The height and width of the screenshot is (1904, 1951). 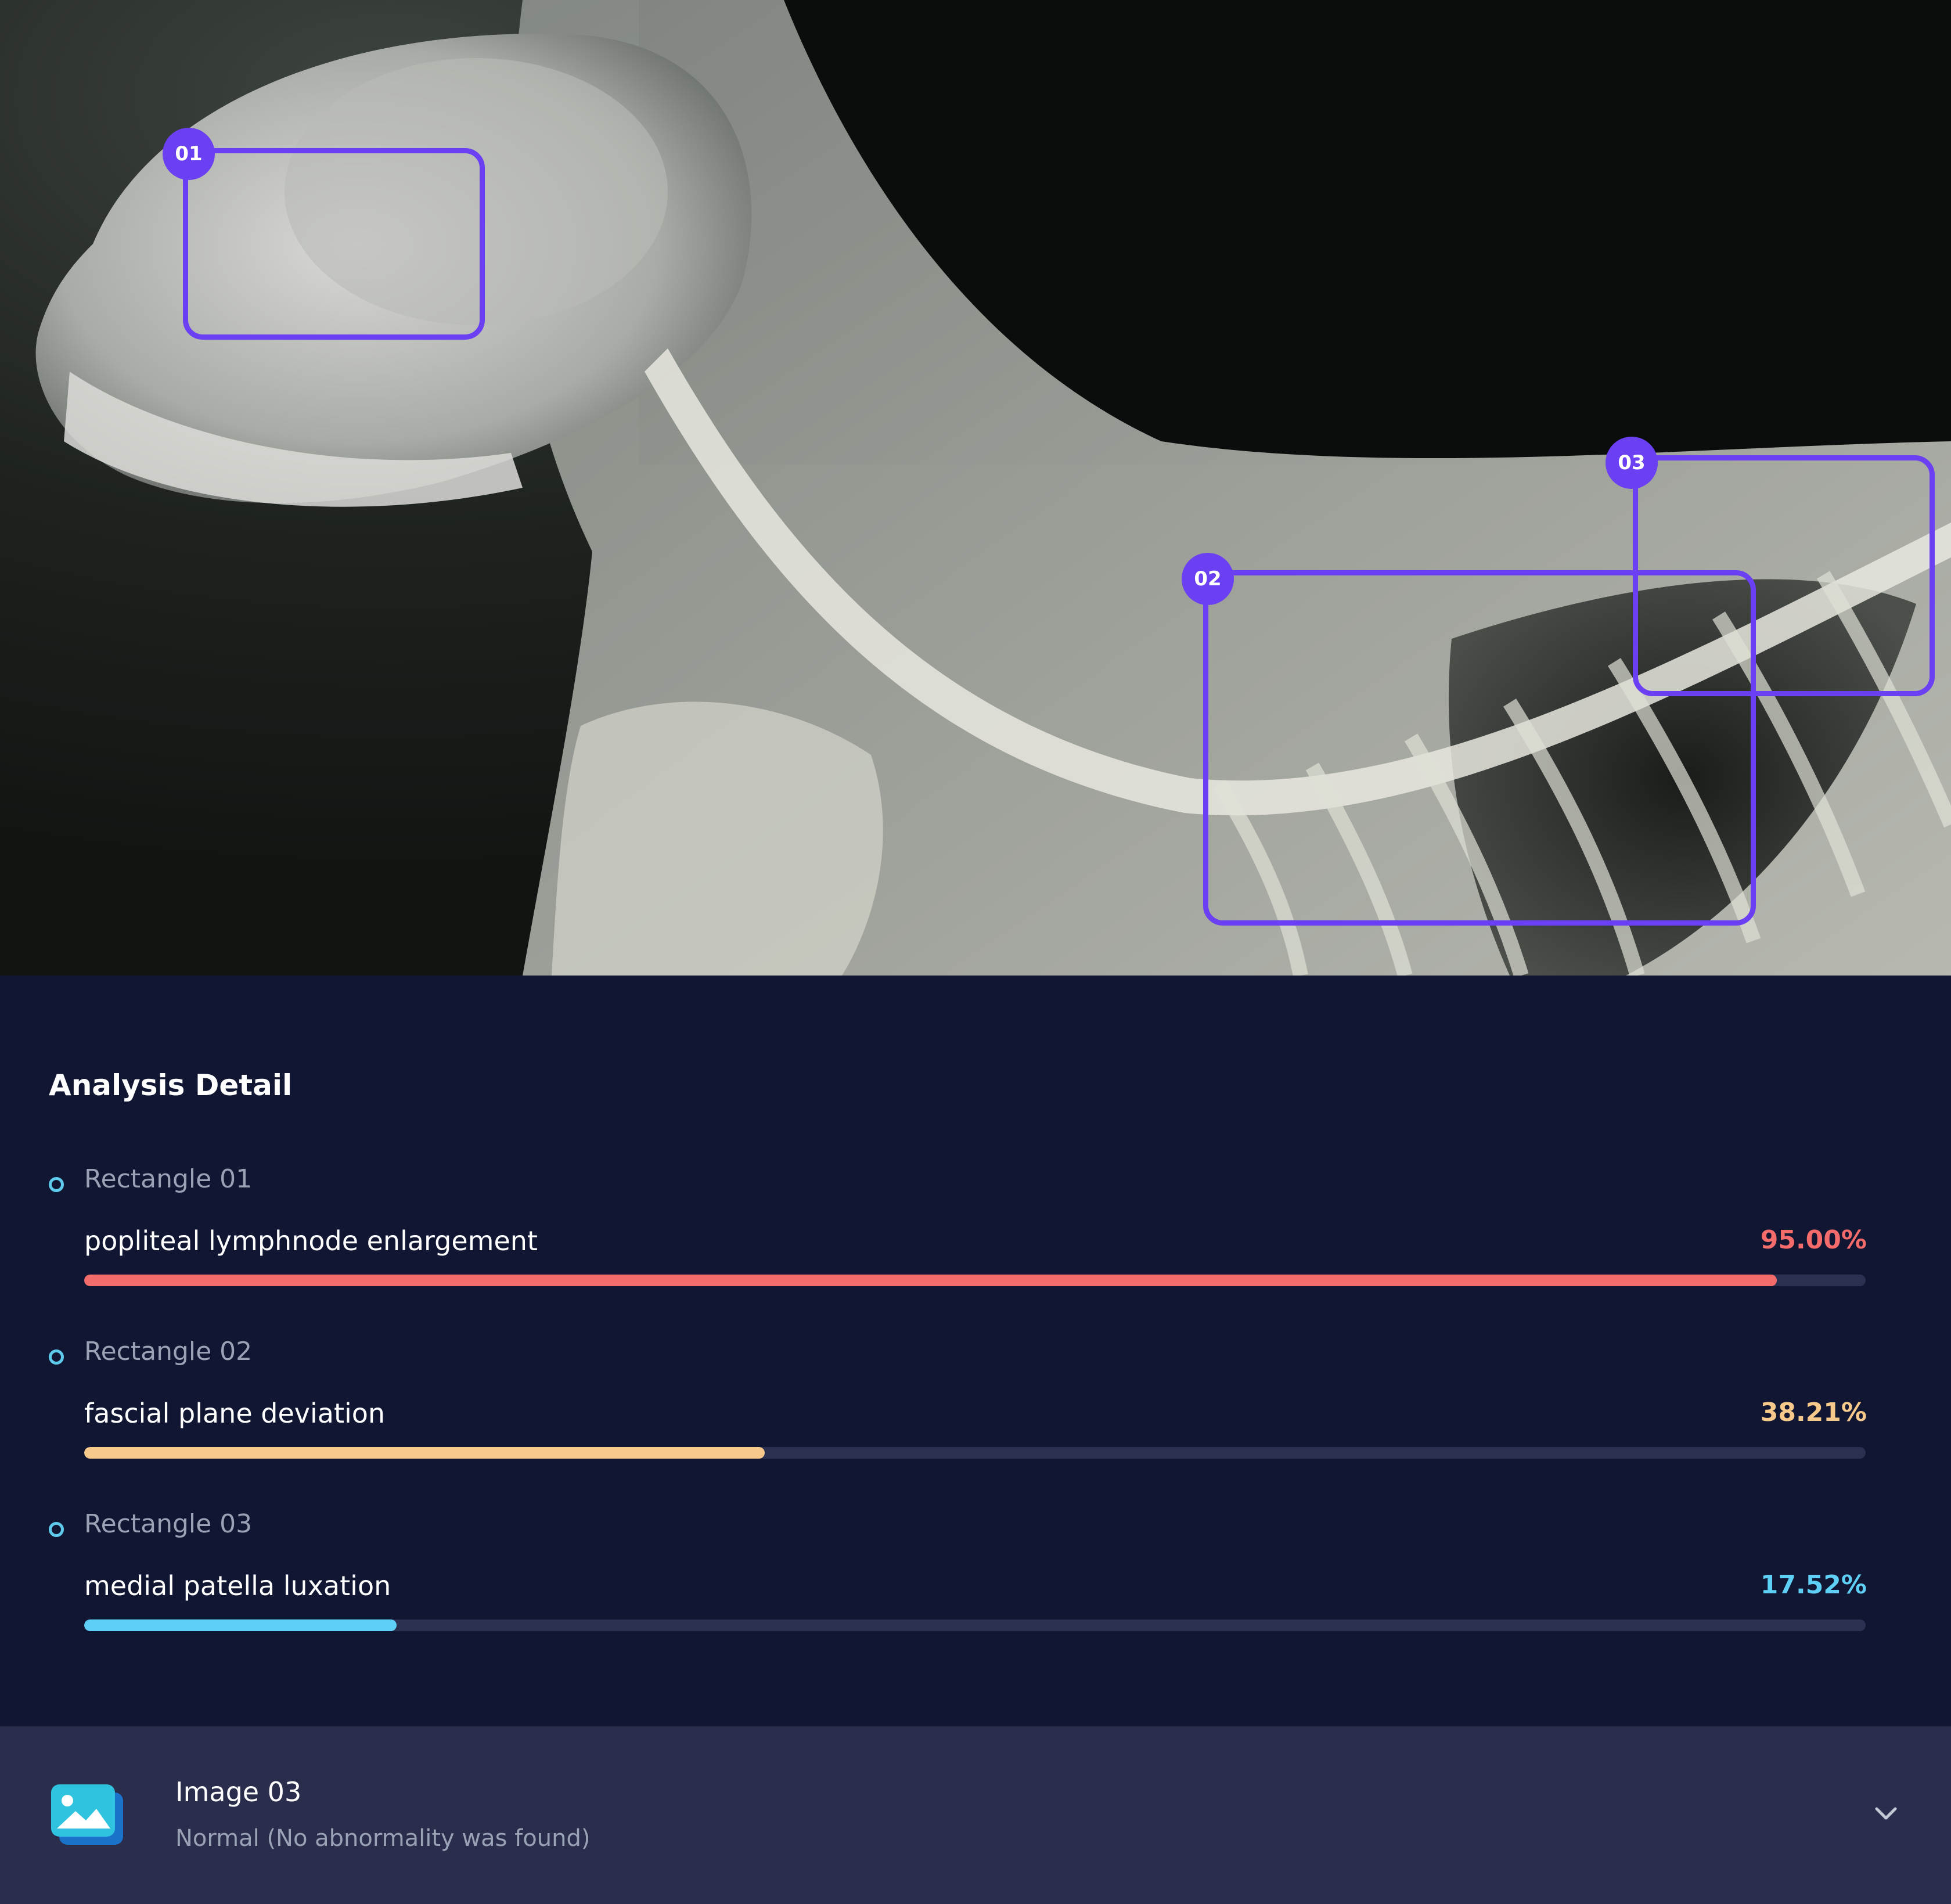 I want to click on image-title: Image 03, so click(x=239, y=1792).